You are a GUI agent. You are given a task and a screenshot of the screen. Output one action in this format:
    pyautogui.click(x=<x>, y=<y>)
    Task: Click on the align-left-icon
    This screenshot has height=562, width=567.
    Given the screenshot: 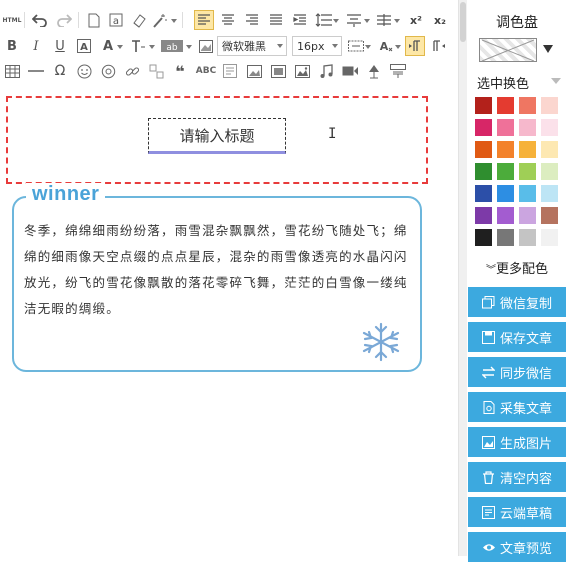 What is the action you would take?
    pyautogui.click(x=204, y=20)
    